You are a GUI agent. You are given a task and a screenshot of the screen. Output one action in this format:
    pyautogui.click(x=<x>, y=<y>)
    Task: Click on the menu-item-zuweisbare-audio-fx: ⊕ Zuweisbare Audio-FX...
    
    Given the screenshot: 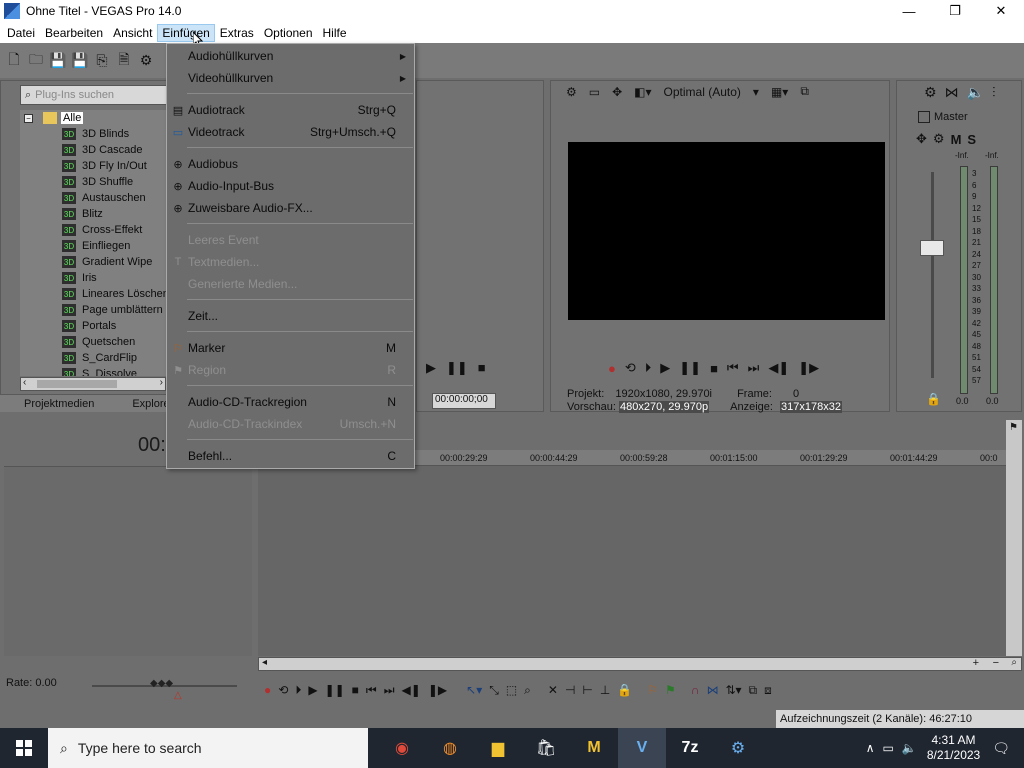 What is the action you would take?
    pyautogui.click(x=290, y=208)
    